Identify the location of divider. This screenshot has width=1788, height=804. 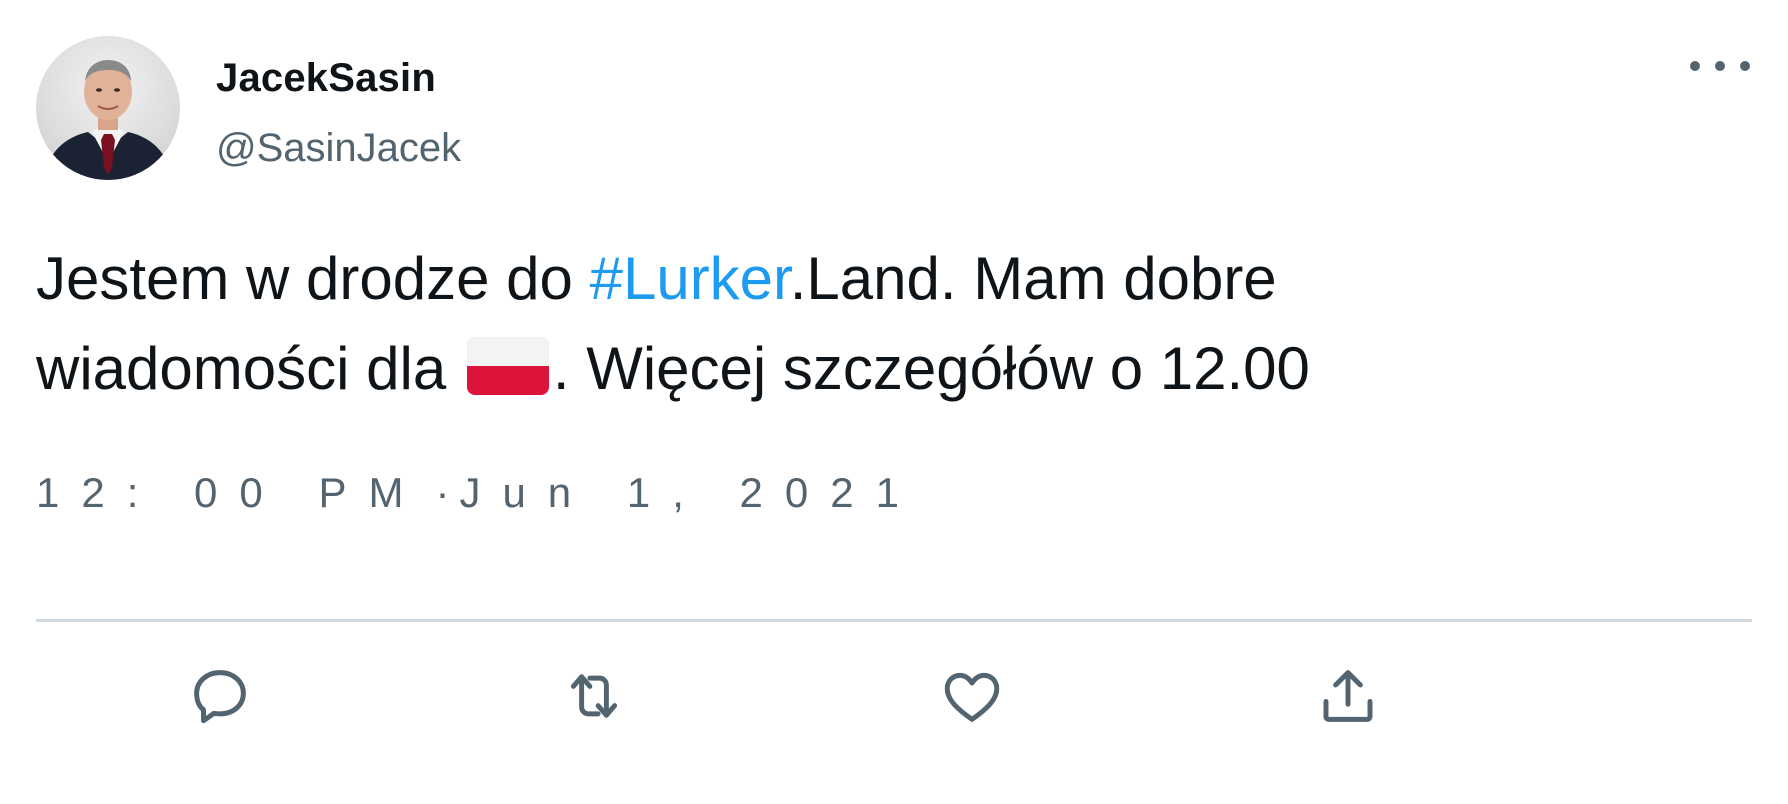
(894, 620).